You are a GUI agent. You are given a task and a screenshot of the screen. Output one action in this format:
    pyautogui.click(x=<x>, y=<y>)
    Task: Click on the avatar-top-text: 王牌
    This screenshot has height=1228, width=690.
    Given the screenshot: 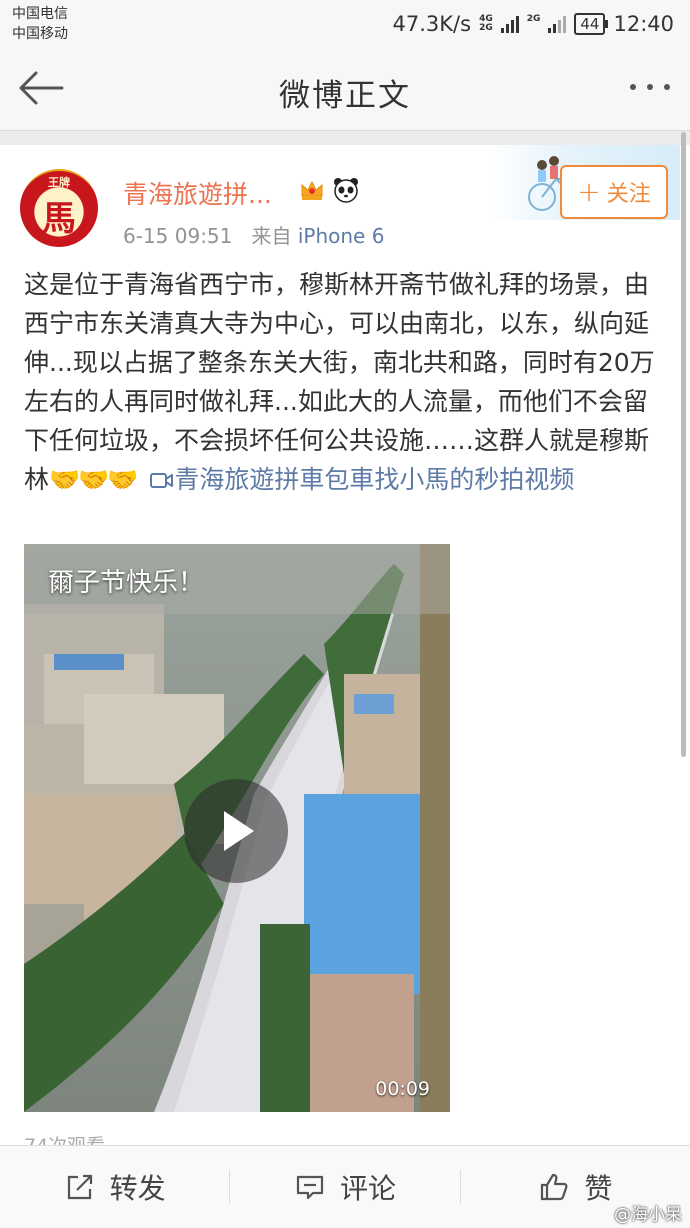 What is the action you would take?
    pyautogui.click(x=59, y=182)
    